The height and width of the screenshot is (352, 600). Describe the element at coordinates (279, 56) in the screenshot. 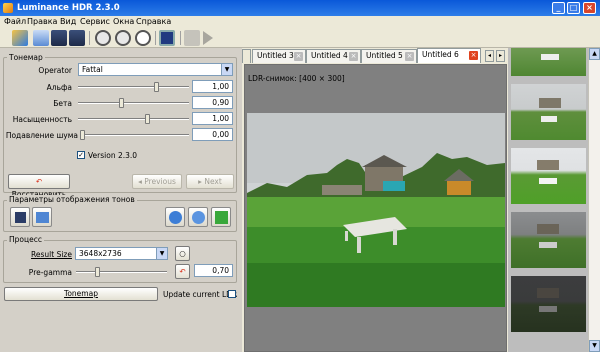

I see `tab-untitled-3: Untitled 3 ×` at that location.